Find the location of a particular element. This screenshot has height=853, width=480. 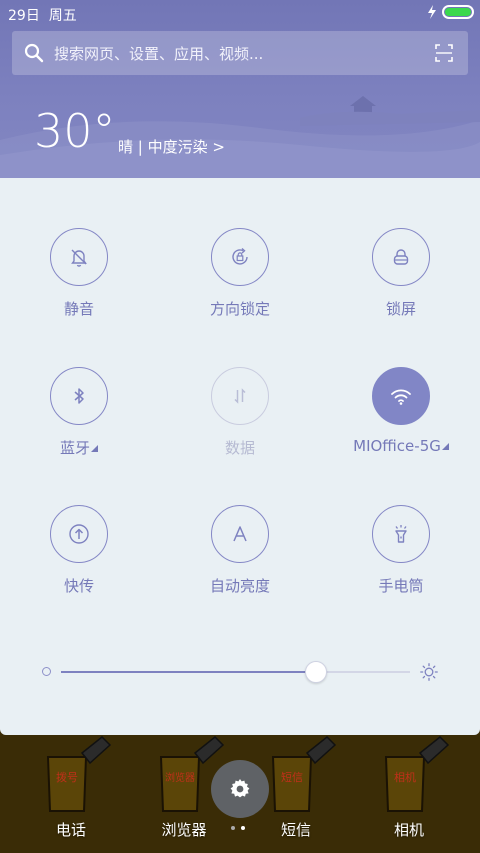

tile-wifi-button is located at coordinates (401, 396).